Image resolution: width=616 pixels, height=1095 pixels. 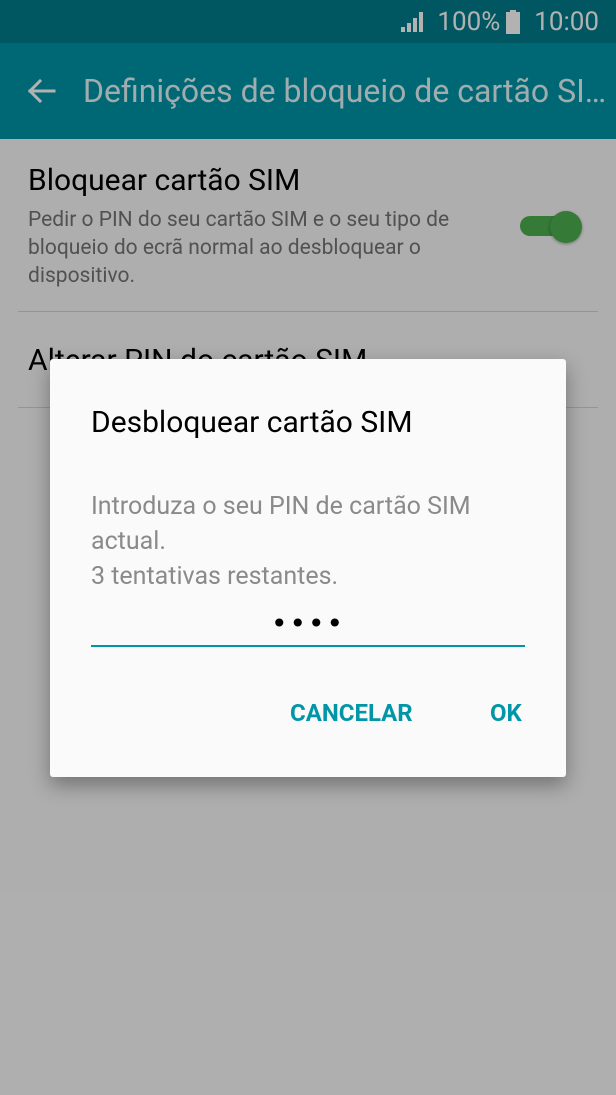 What do you see at coordinates (308, 624) in the screenshot?
I see `pin-input` at bounding box center [308, 624].